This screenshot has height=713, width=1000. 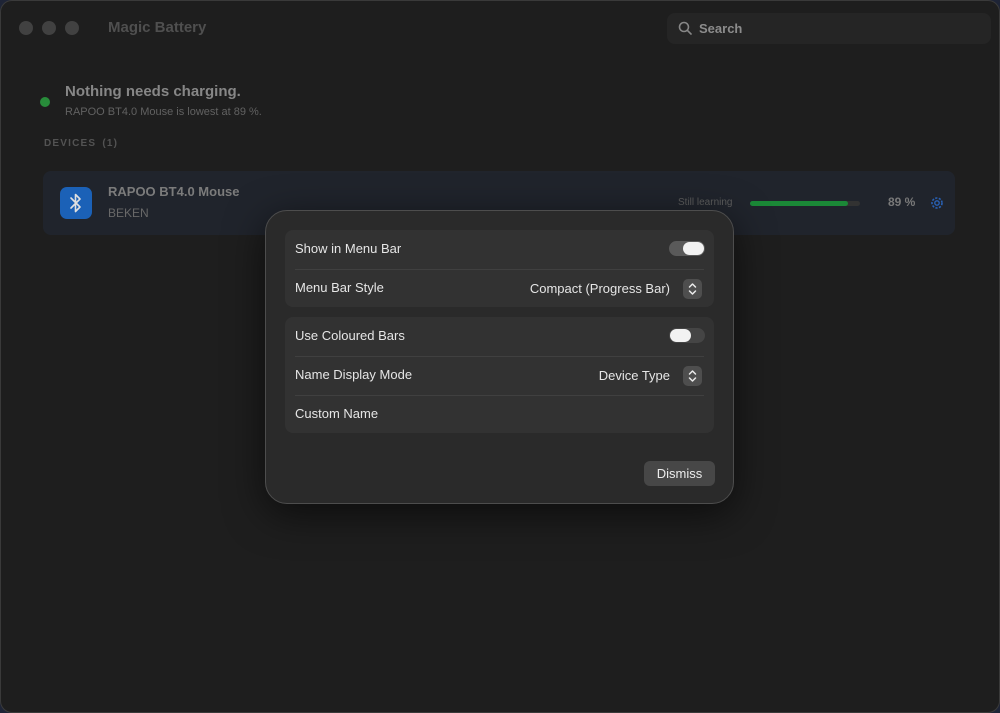 I want to click on name-display-mode-row: Name Display Mode Device Type, so click(x=499, y=375).